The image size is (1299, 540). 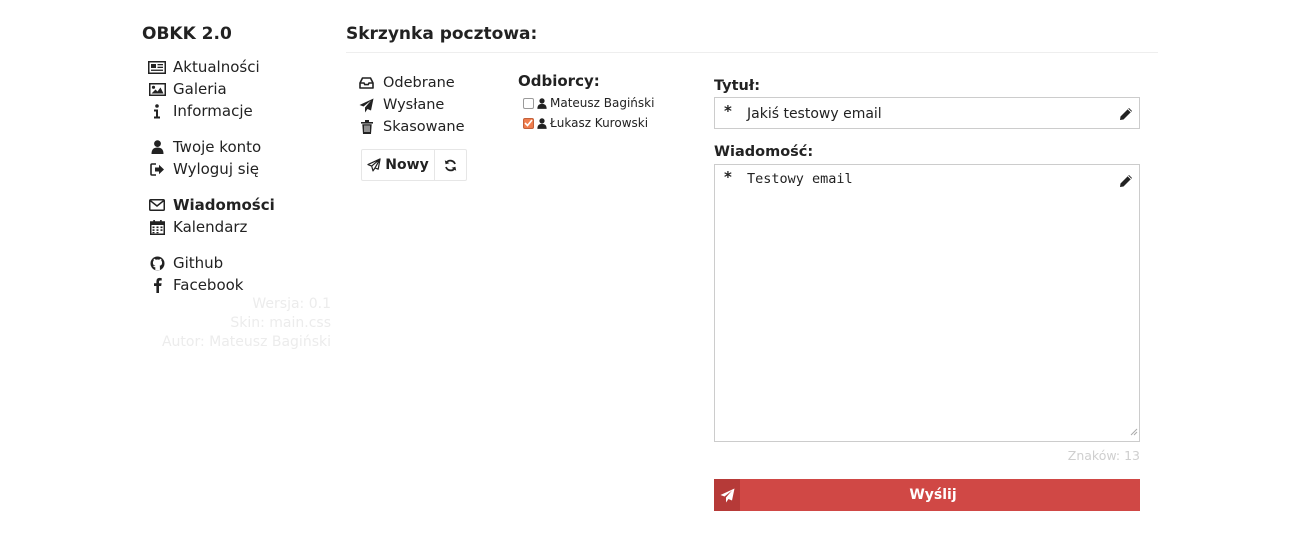 I want to click on sidebar-item-twoje-konto: Twoje konto, so click(x=211, y=147).